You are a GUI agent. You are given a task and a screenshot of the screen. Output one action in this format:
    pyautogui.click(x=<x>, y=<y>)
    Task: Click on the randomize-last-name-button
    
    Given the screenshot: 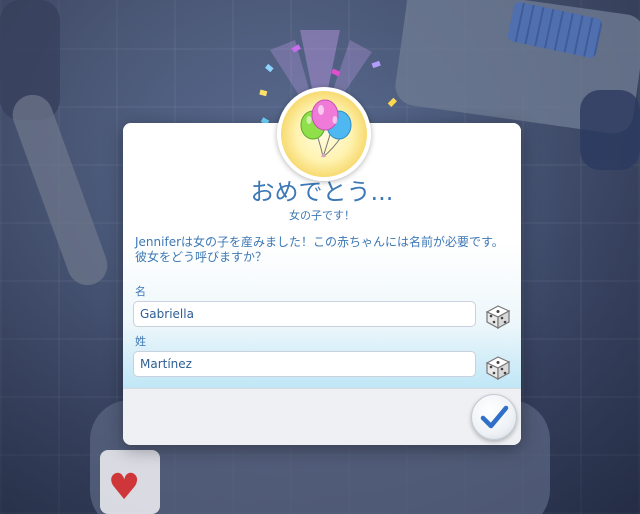 What is the action you would take?
    pyautogui.click(x=498, y=367)
    